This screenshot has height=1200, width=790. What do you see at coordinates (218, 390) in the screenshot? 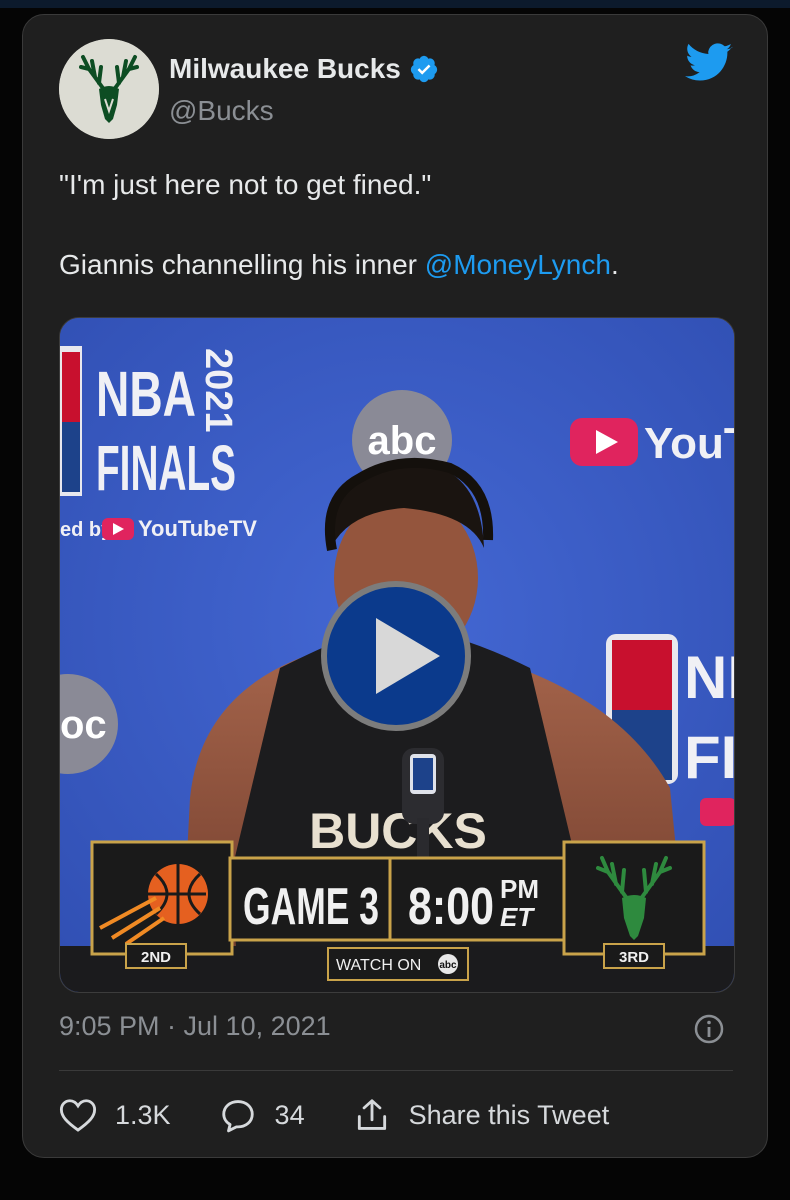
I see `backdrop-year-text: 2021` at bounding box center [218, 390].